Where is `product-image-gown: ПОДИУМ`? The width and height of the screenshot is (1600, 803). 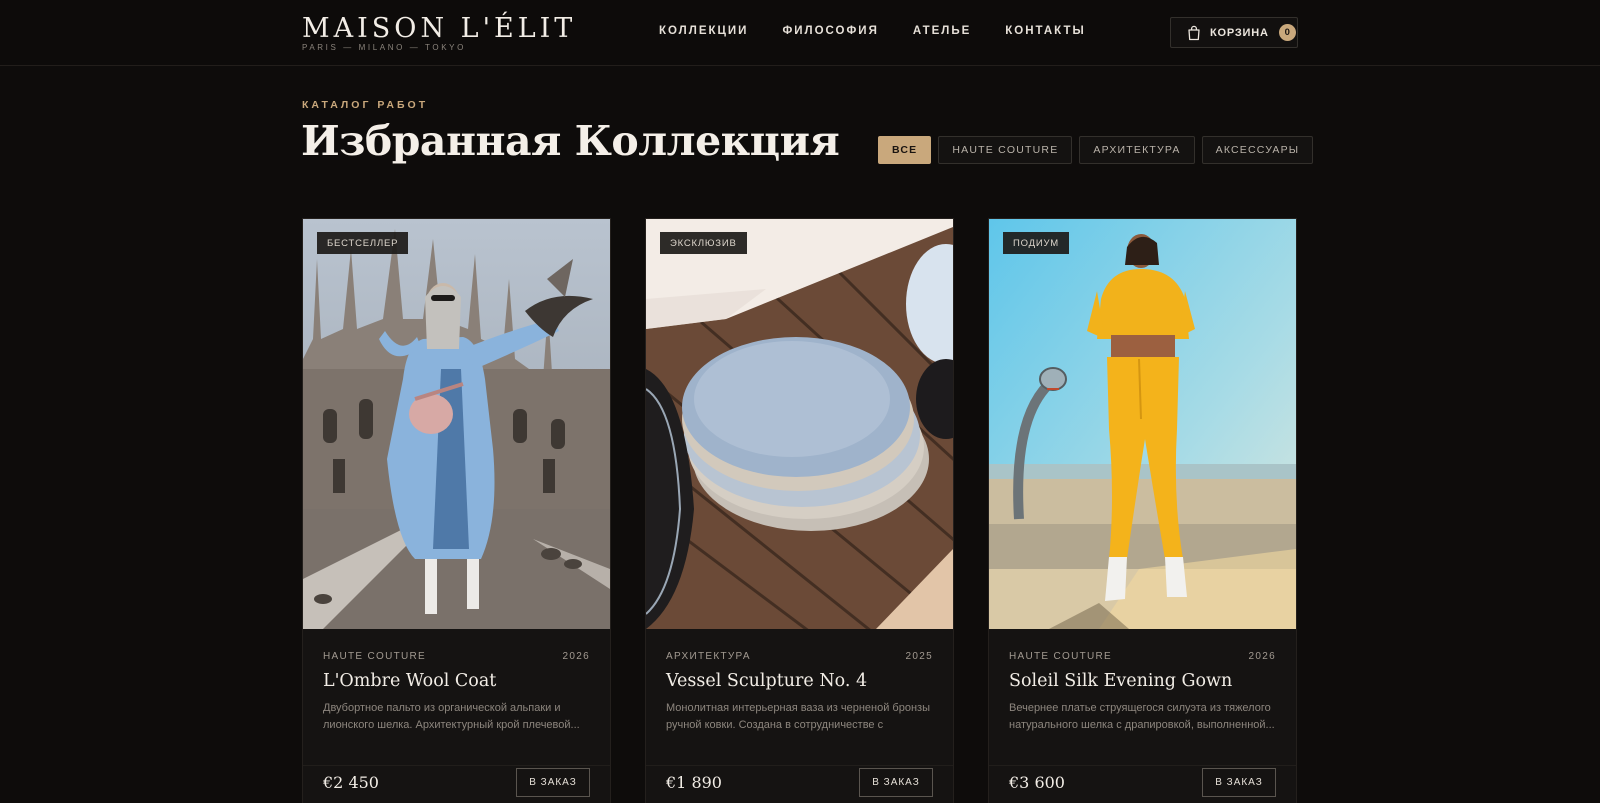 product-image-gown: ПОДИУМ is located at coordinates (1142, 424).